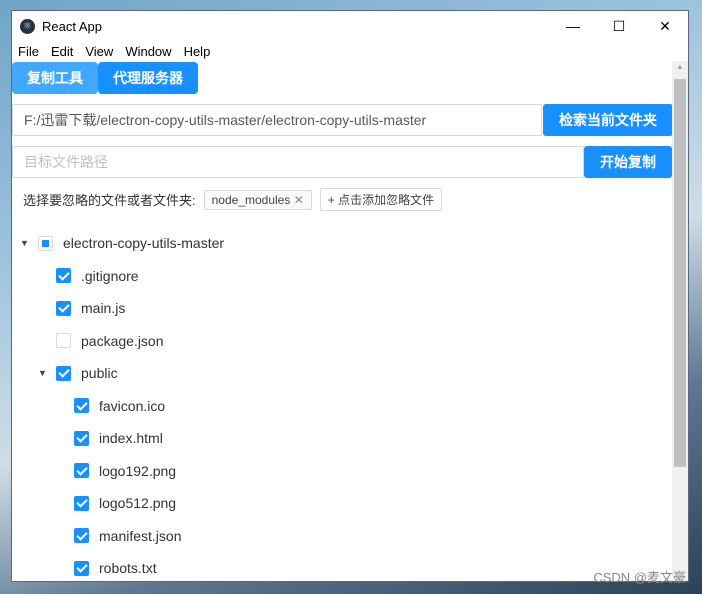 This screenshot has height=594, width=702. What do you see at coordinates (122, 340) in the screenshot?
I see `node-label: package.json` at bounding box center [122, 340].